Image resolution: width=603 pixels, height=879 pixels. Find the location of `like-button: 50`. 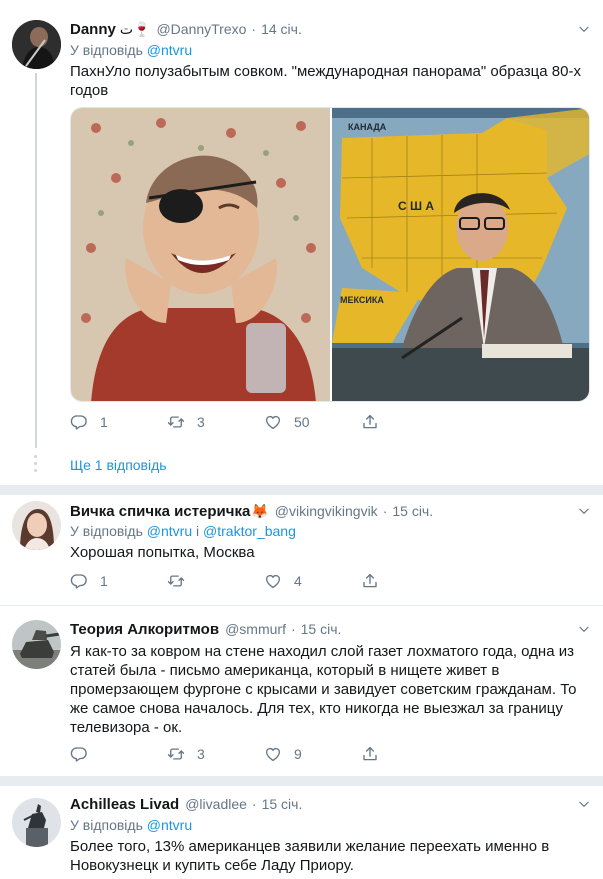

like-button: 50 is located at coordinates (312, 422).